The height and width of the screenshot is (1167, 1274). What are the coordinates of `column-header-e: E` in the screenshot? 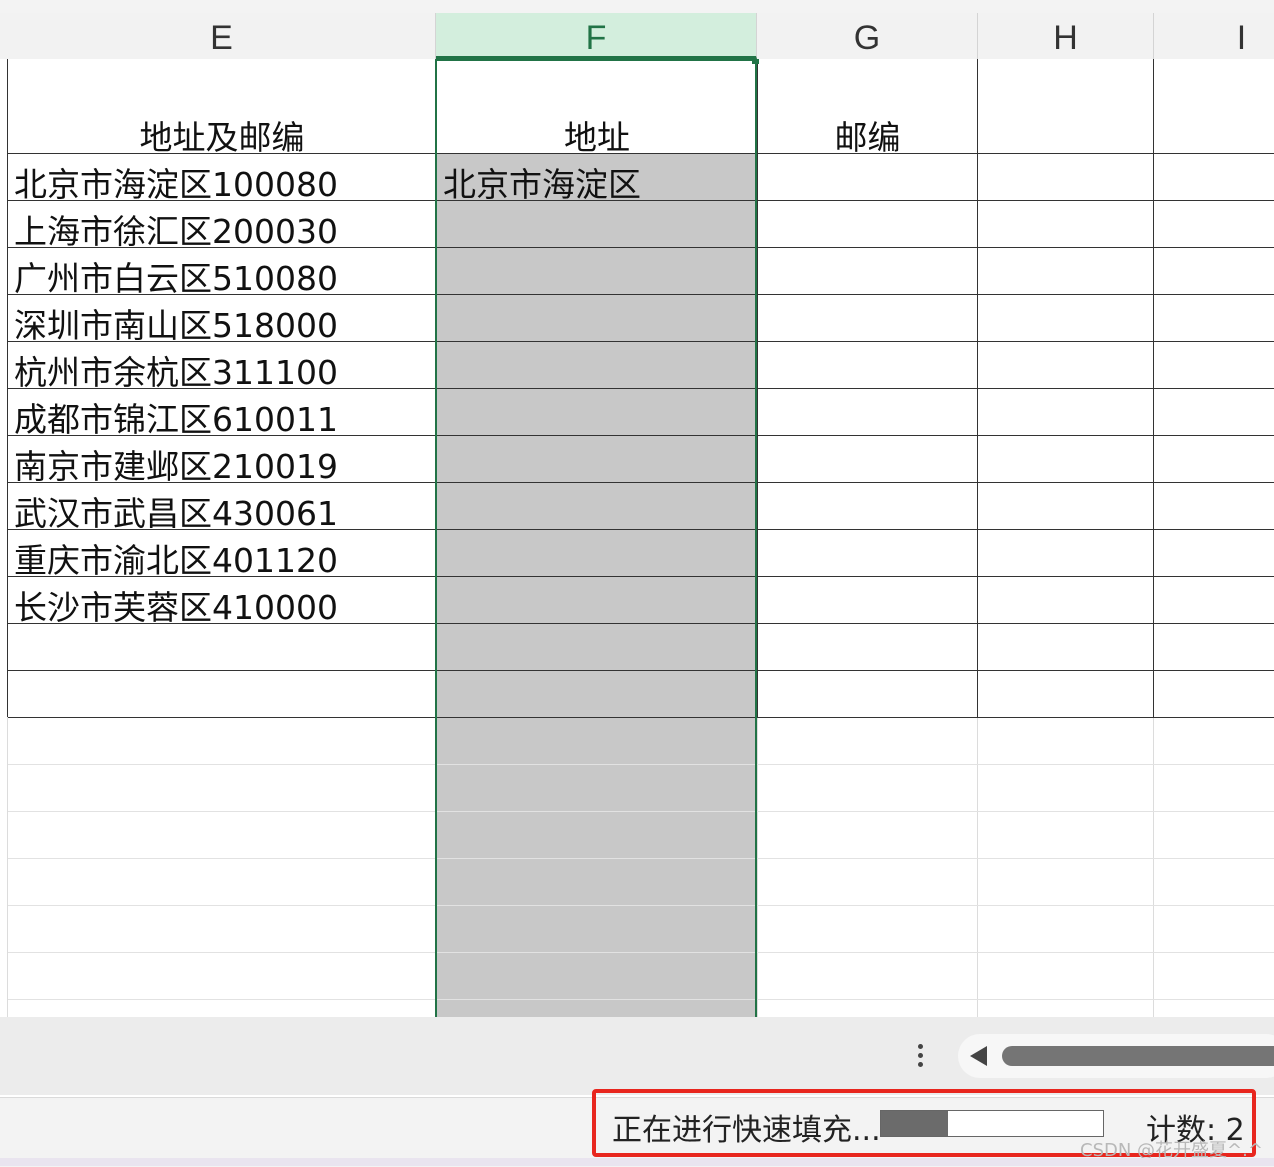 It's located at (222, 36).